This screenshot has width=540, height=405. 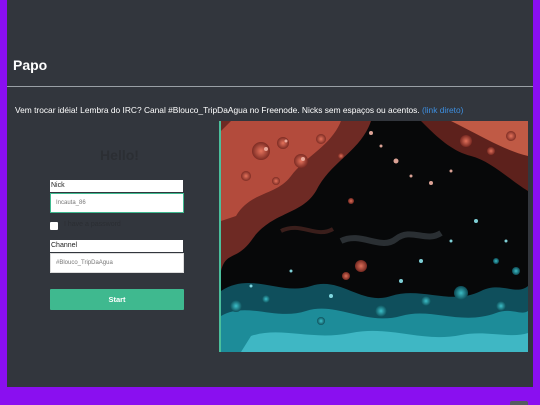 What do you see at coordinates (119, 155) in the screenshot?
I see `login-heading: Hello!` at bounding box center [119, 155].